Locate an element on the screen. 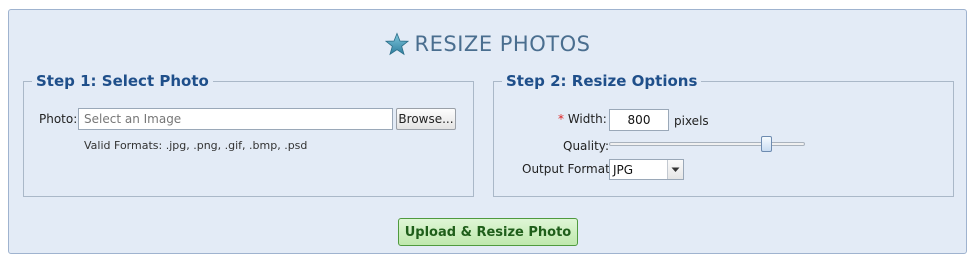 The image size is (978, 263). photo-label: Photo: is located at coordinates (58, 119).